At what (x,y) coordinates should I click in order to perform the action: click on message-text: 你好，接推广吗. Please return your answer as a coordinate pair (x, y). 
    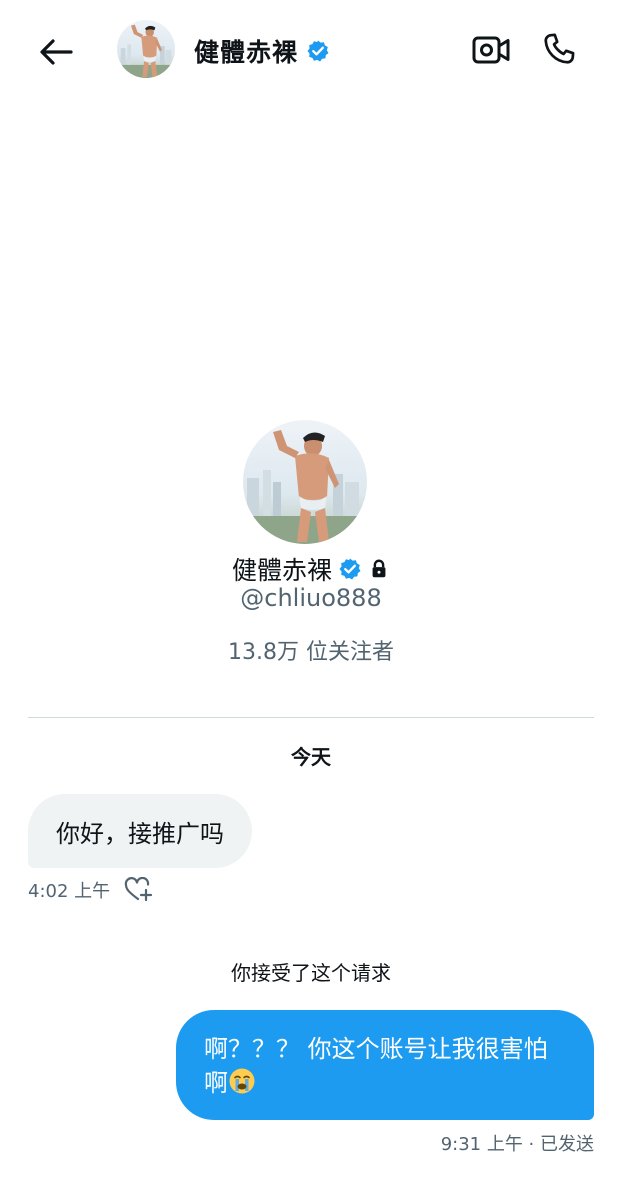
    Looking at the image, I should click on (140, 833).